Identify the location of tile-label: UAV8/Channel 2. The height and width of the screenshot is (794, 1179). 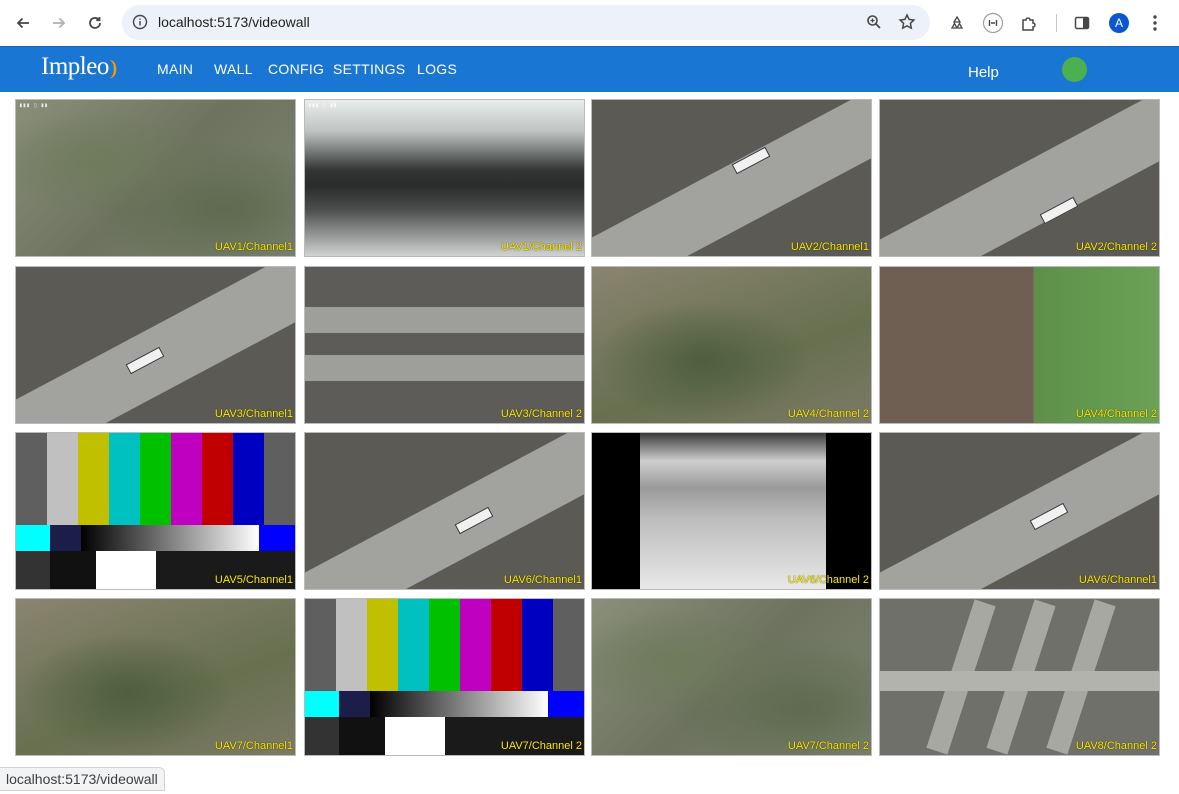
(1116, 746).